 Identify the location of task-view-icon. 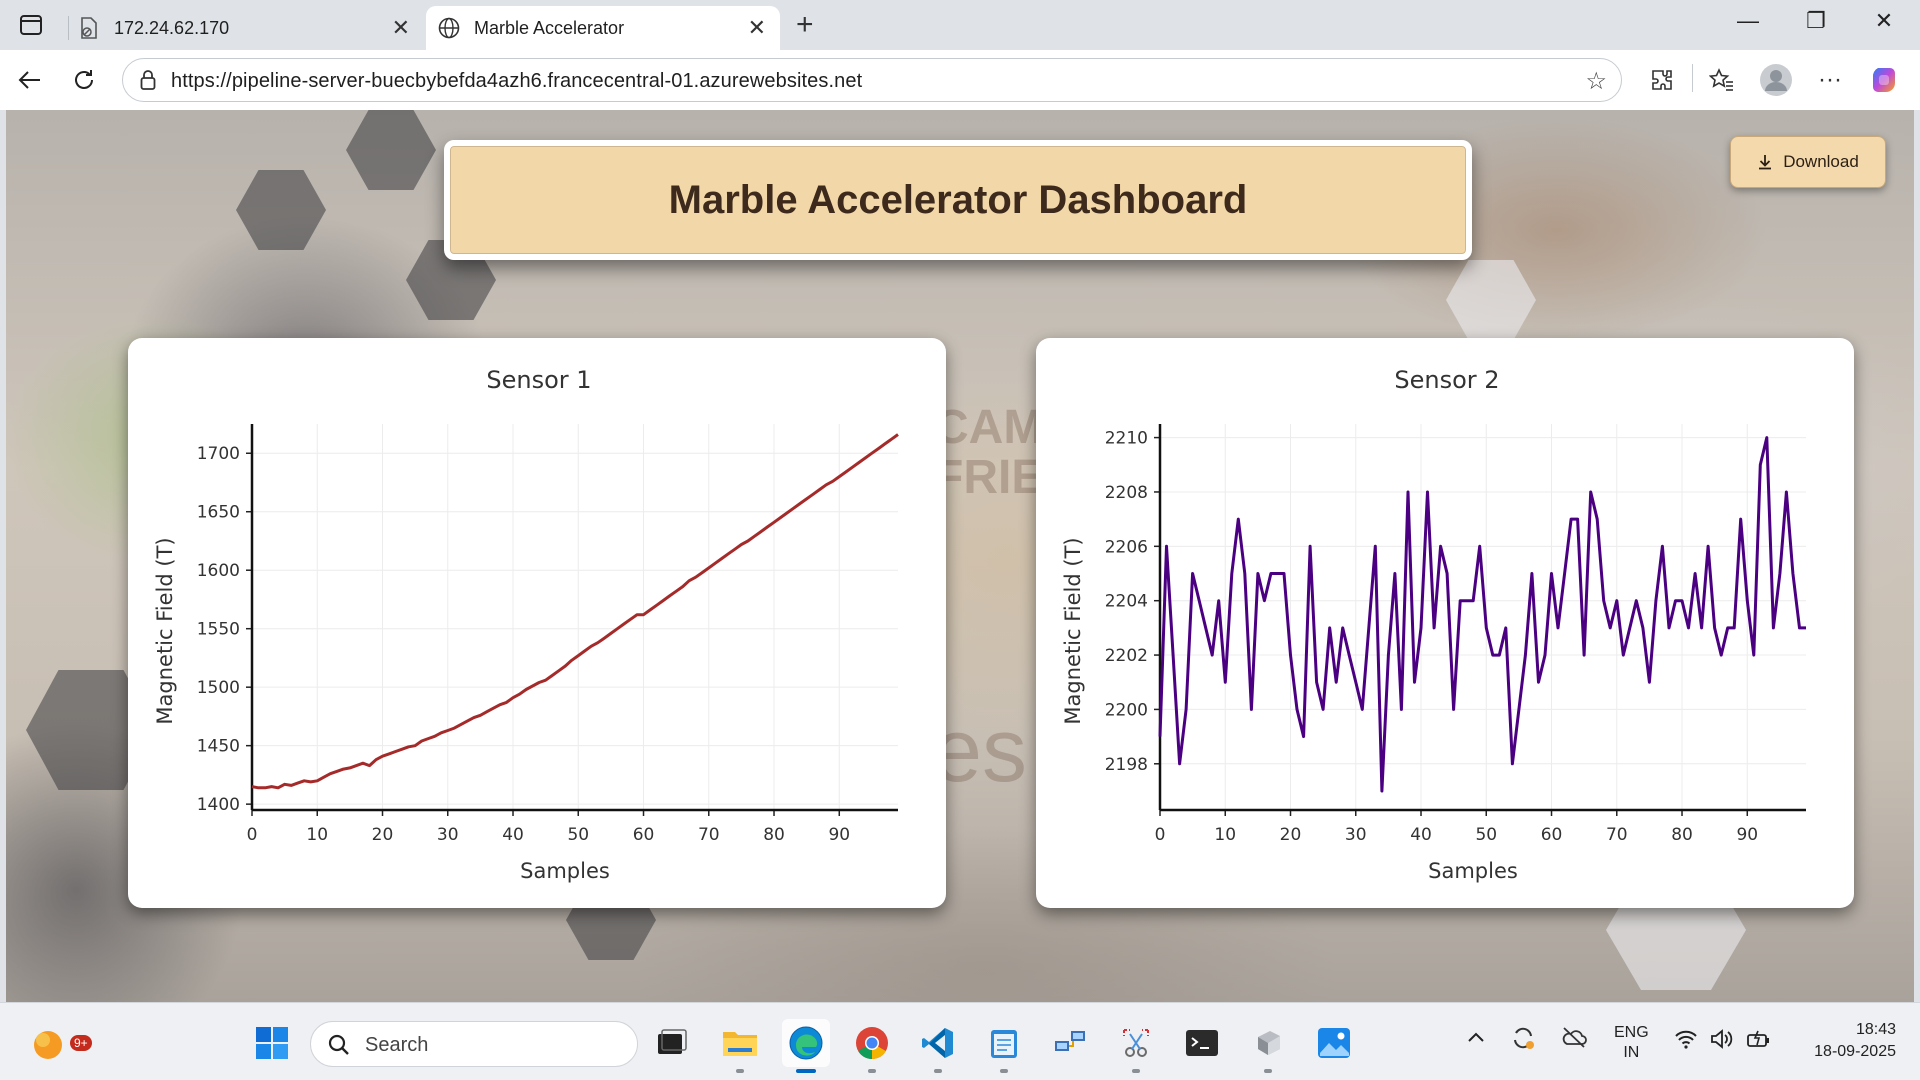
(672, 1043).